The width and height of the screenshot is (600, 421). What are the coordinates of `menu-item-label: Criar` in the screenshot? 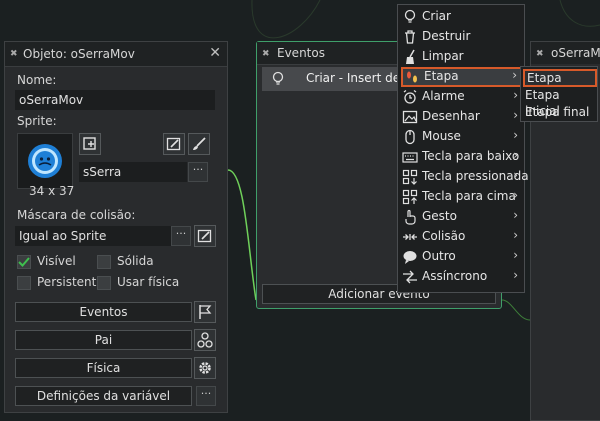 It's located at (436, 16).